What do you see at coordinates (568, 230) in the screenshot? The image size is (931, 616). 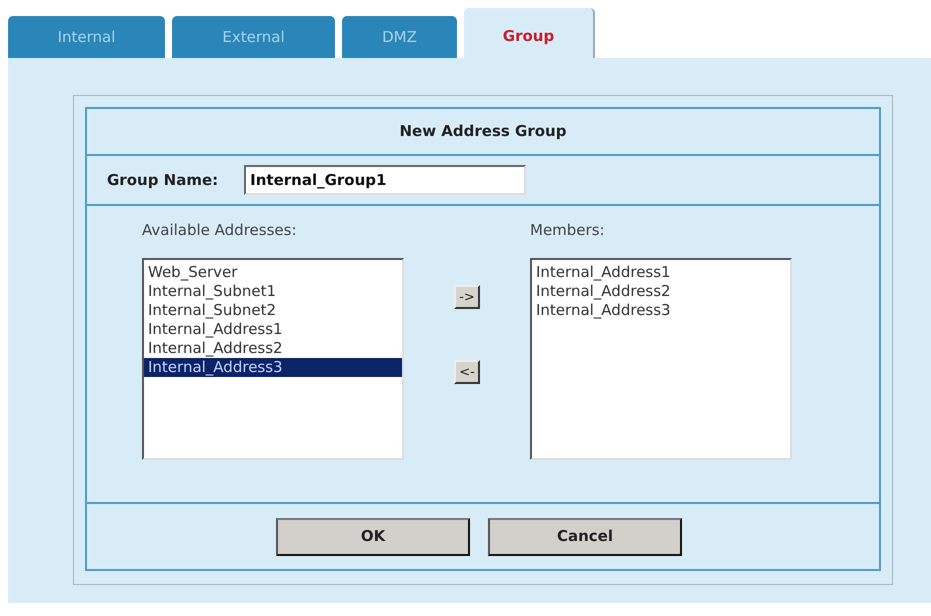 I see `list-label: Members:` at bounding box center [568, 230].